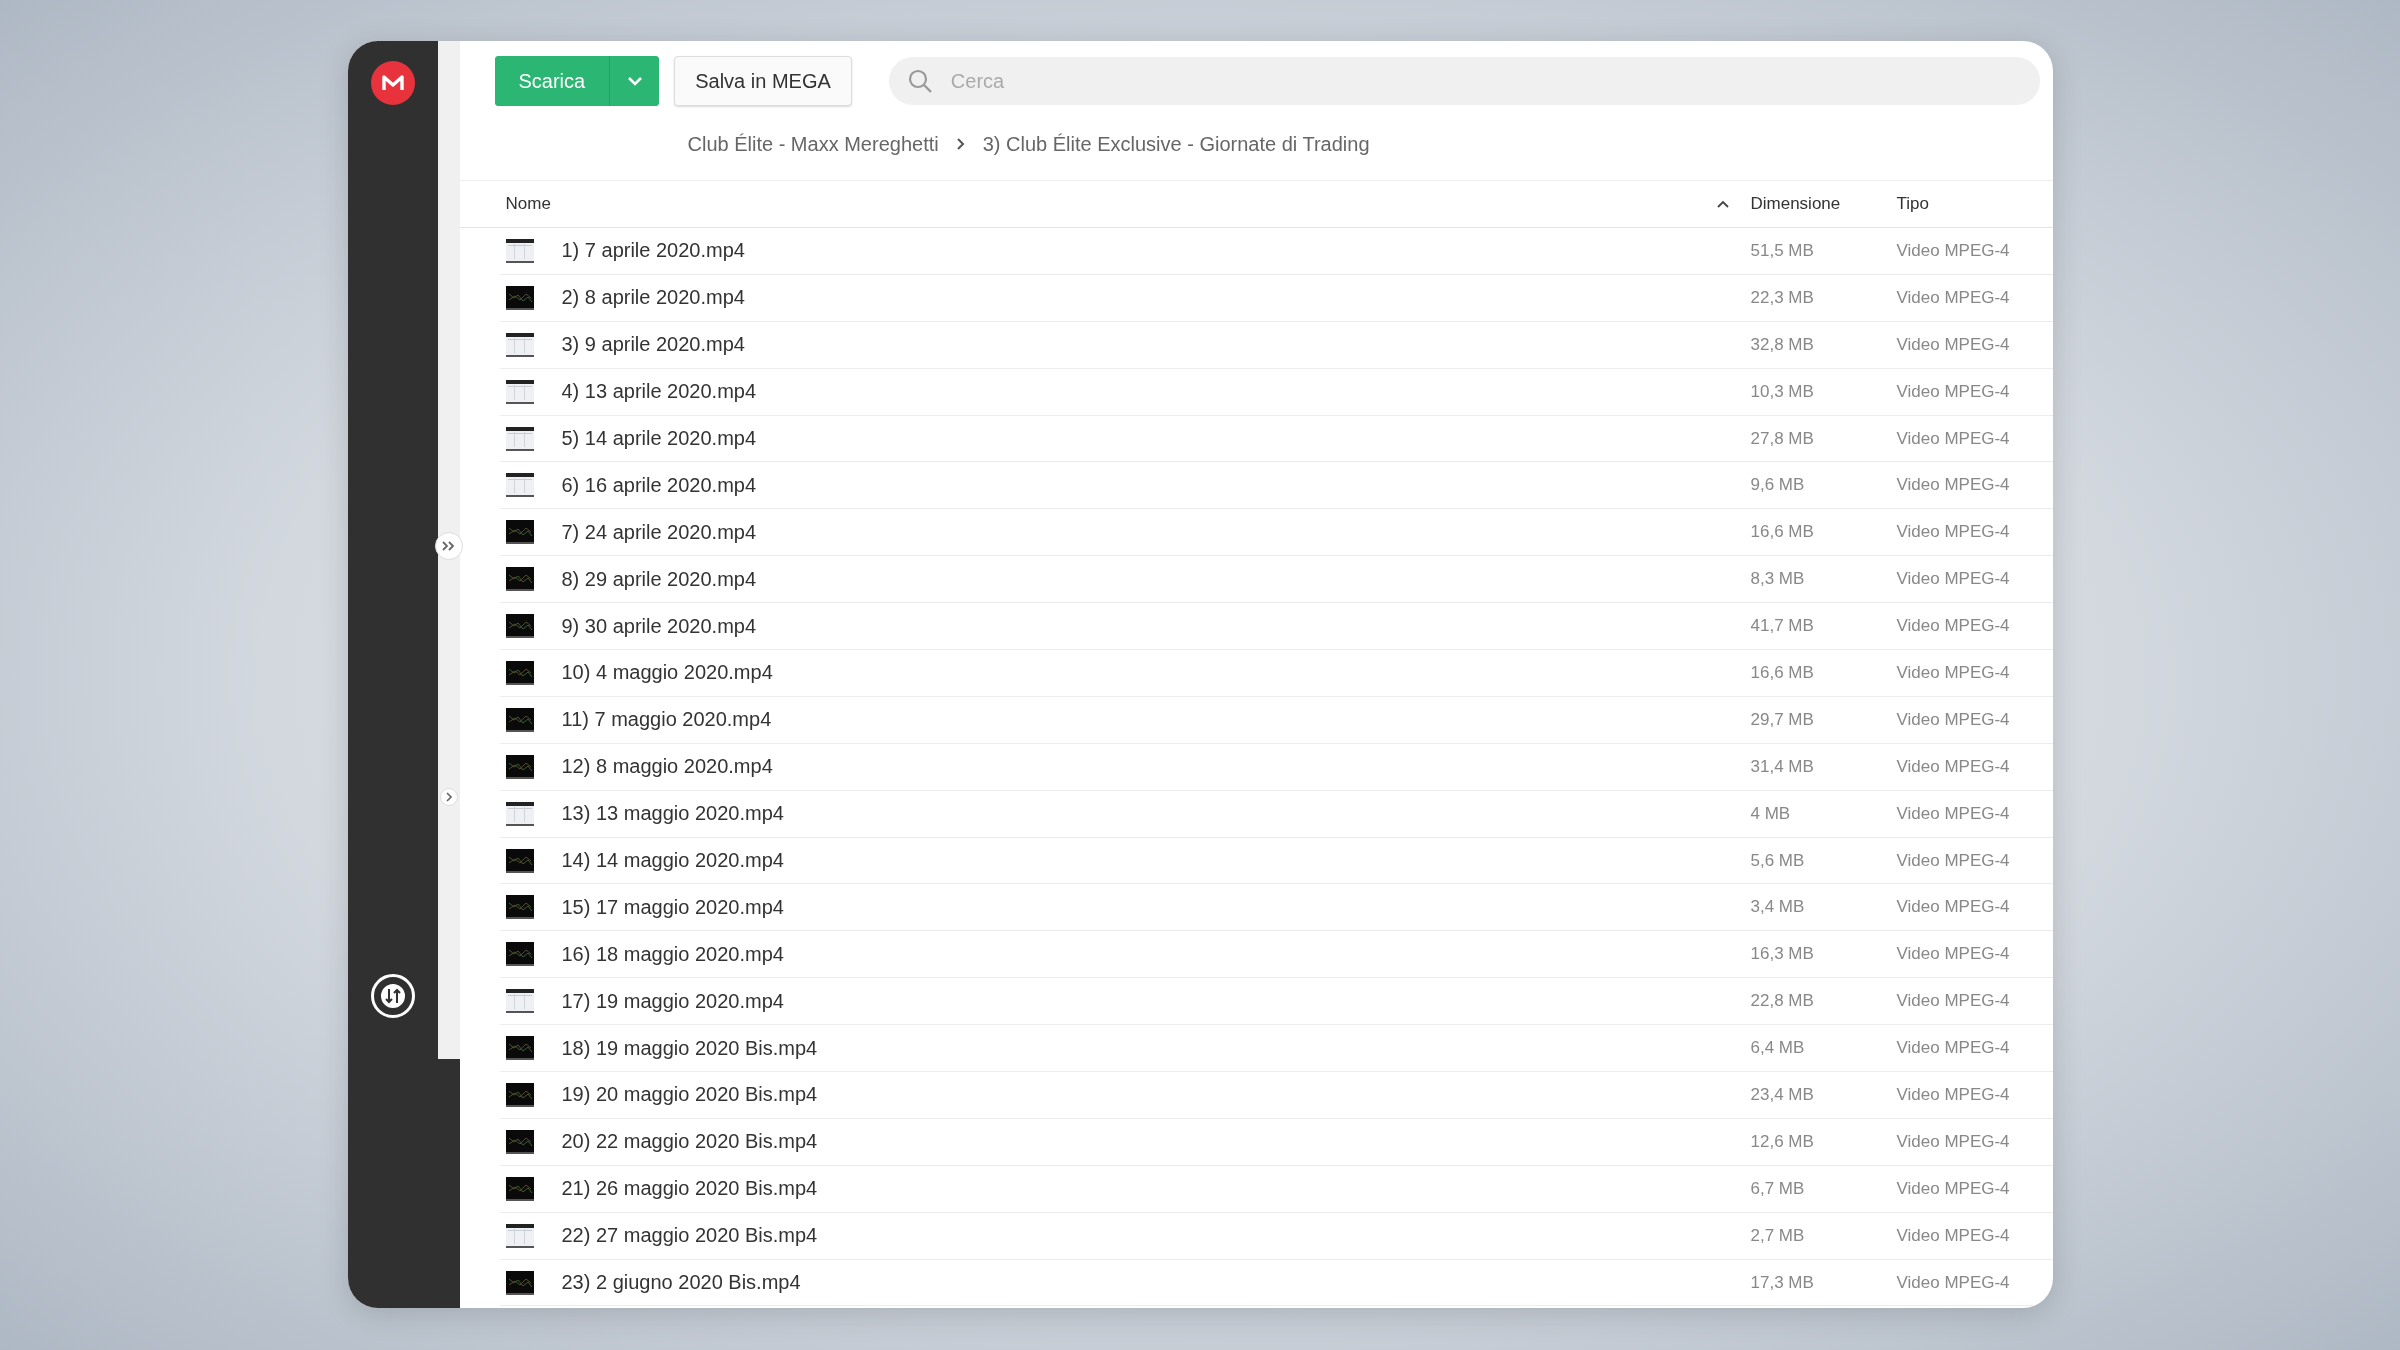 Image resolution: width=2400 pixels, height=1350 pixels. I want to click on file-row: 6) 16 aprile 2020.mp4 9,6 MB Video MPEG-4, so click(1276, 486).